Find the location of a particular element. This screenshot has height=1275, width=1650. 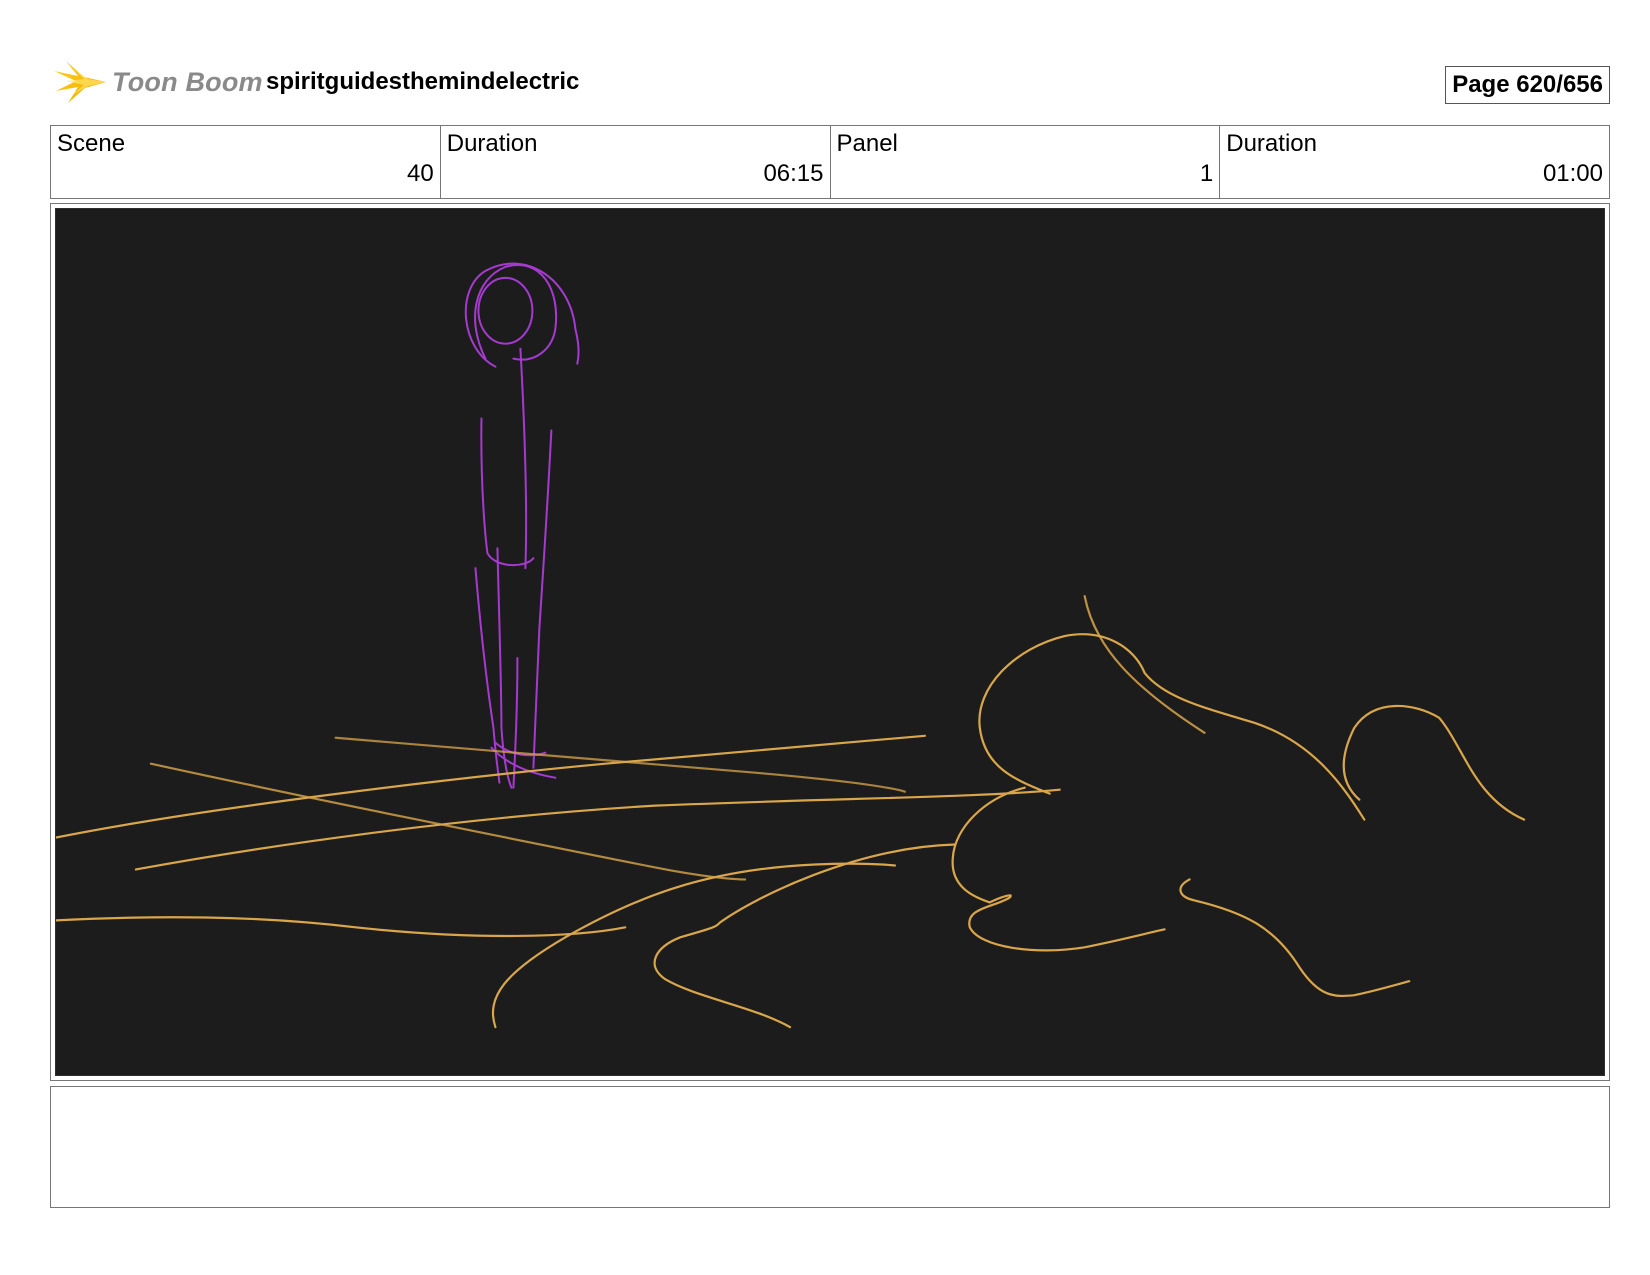

panel-duration-label: Duration is located at coordinates (1271, 143).